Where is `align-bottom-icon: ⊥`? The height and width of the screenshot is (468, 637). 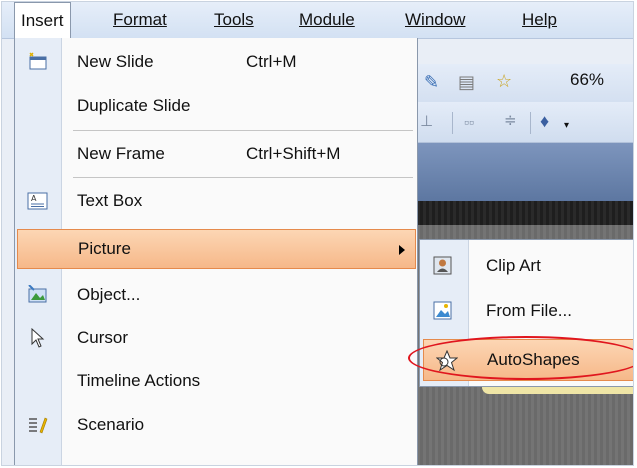 align-bottom-icon: ⊥ is located at coordinates (426, 122).